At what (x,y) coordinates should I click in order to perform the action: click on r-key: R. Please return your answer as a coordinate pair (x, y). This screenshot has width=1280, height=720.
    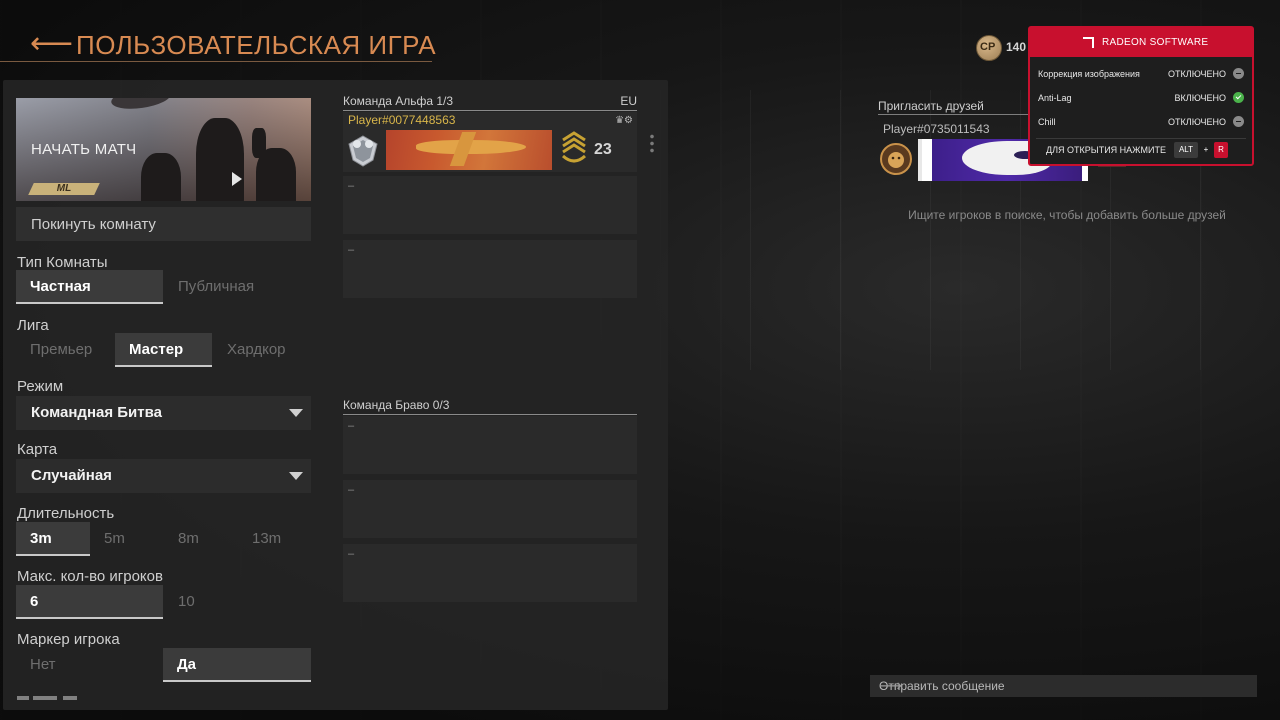
    Looking at the image, I should click on (1221, 150).